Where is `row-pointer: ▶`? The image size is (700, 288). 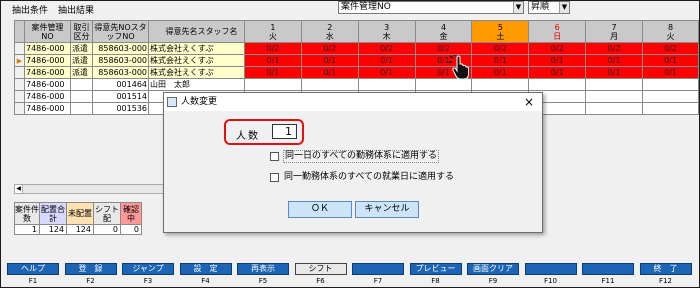
row-pointer: ▶ is located at coordinates (19, 60).